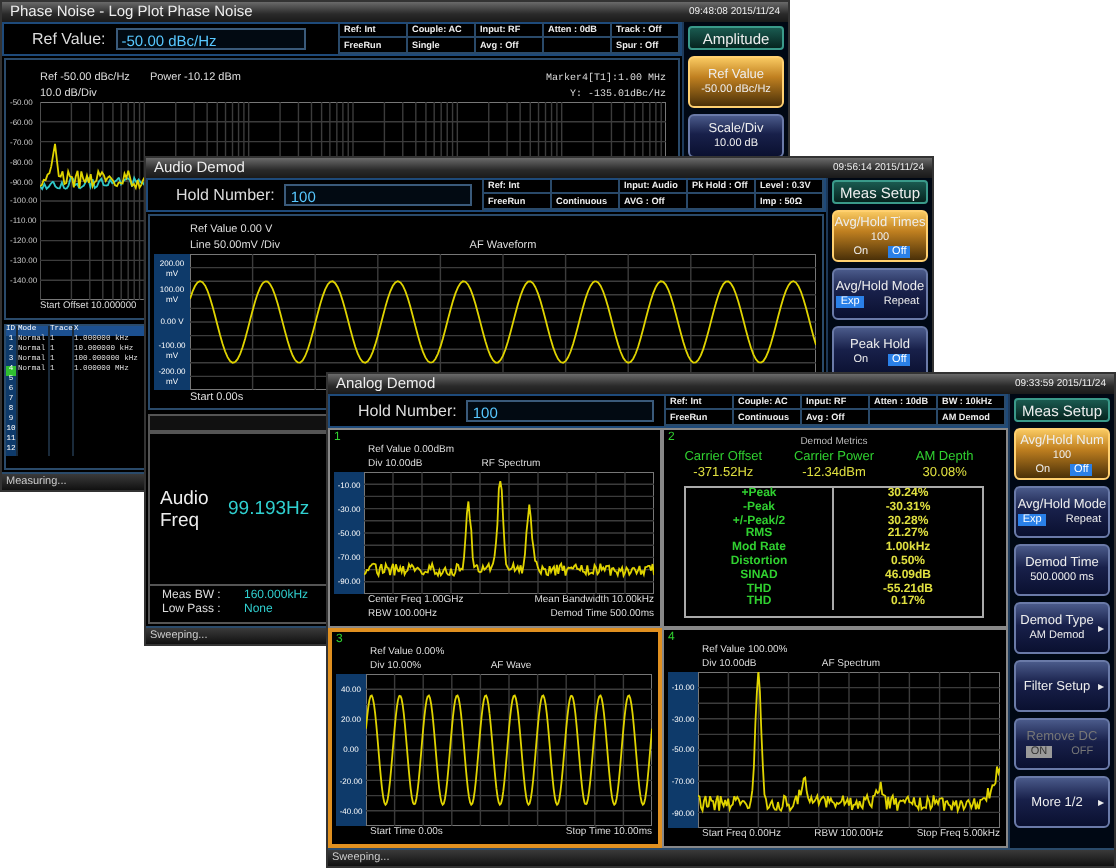  Describe the element at coordinates (185, 509) in the screenshot. I see `measurement-label: Audio Freq` at that location.